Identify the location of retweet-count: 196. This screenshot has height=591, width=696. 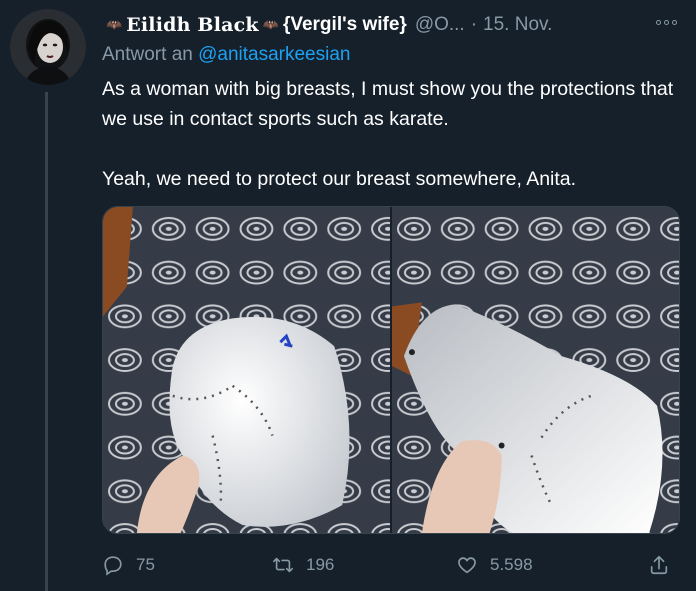
(320, 564).